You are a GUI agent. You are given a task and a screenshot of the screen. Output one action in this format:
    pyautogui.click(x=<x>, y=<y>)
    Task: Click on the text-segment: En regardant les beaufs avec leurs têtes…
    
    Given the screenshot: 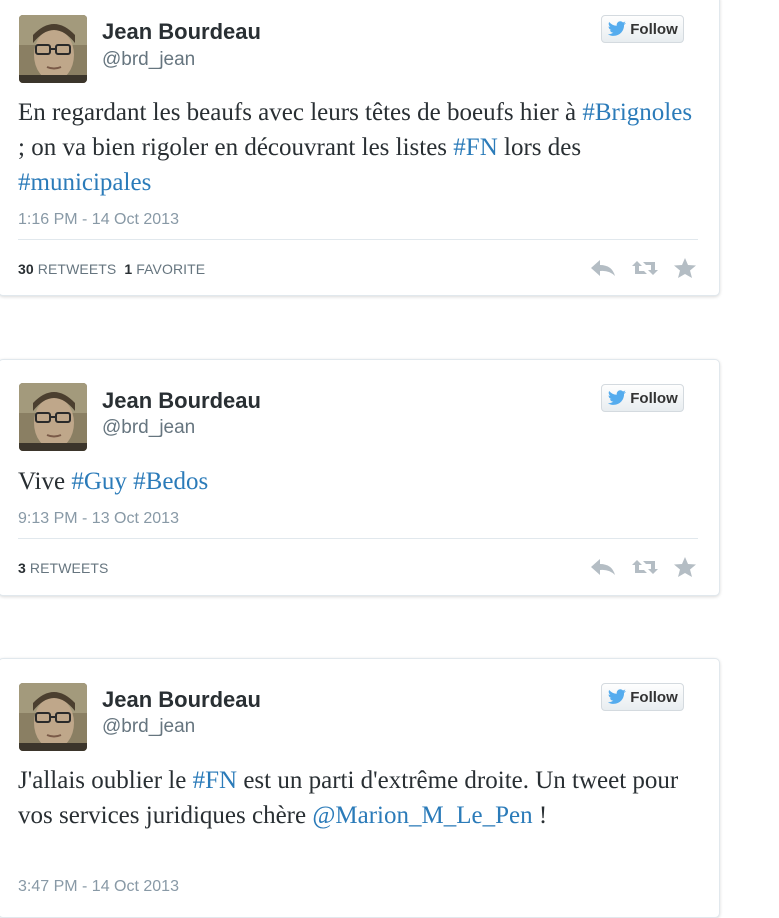 What is the action you would take?
    pyautogui.click(x=300, y=112)
    